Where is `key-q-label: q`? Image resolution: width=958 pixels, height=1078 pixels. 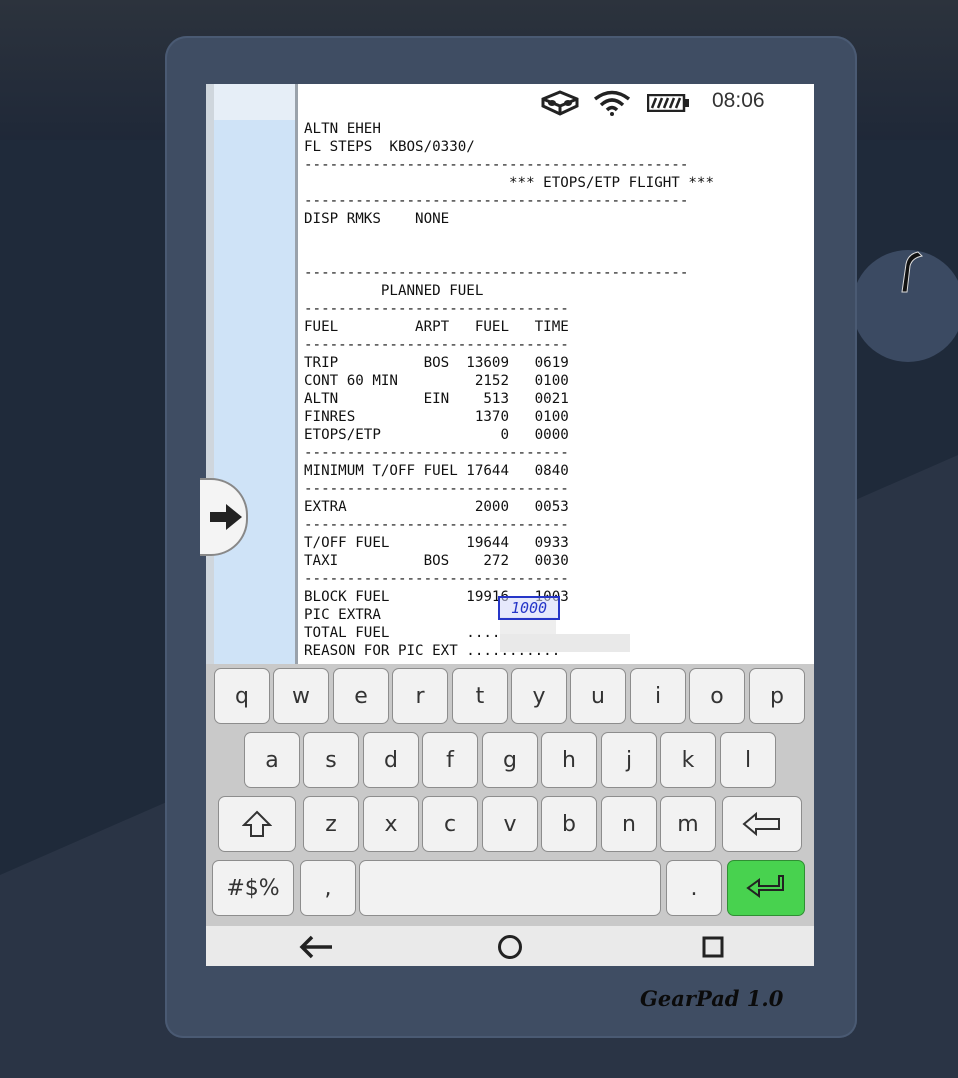 key-q-label: q is located at coordinates (242, 696).